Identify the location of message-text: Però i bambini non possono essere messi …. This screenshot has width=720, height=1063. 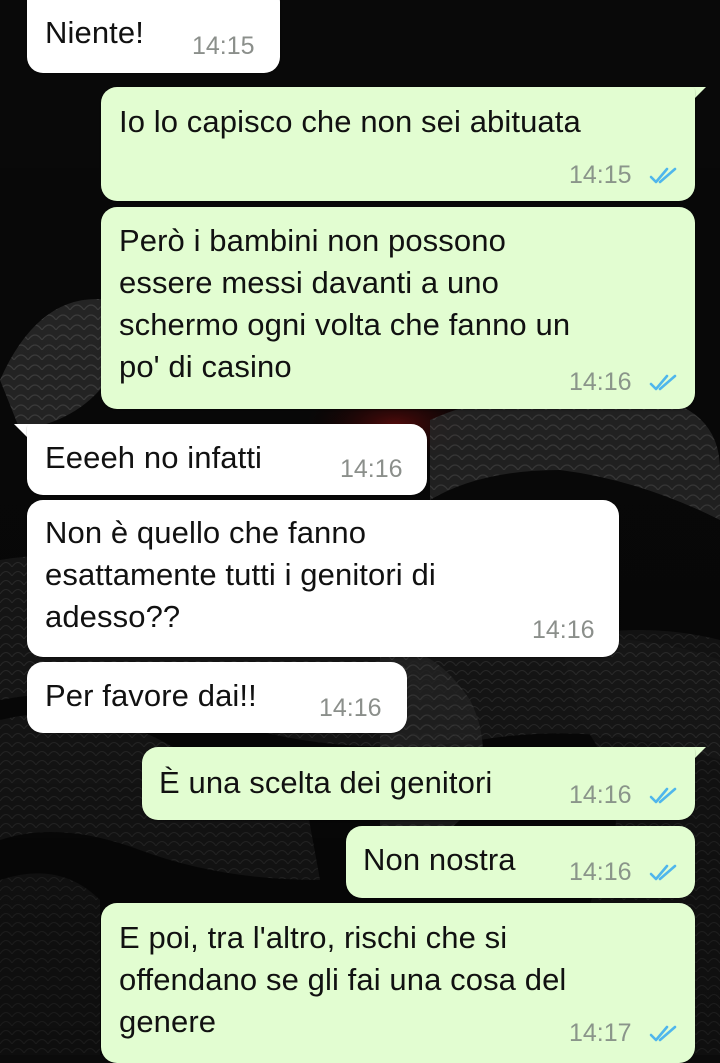
(345, 303).